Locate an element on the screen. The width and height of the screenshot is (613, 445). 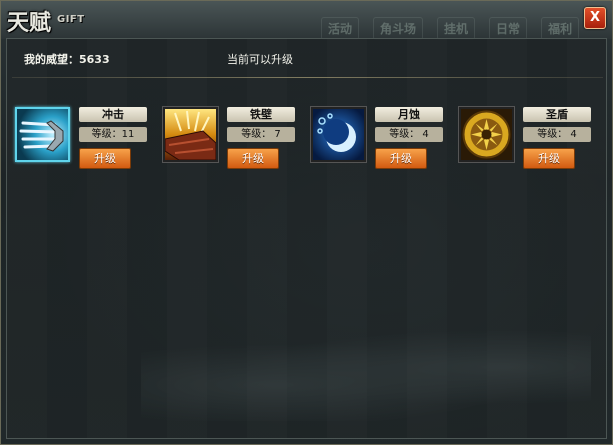
skill-slot-lunar-eclipse: 月蚀 等级： 4 升级 is located at coordinates (381, 140).